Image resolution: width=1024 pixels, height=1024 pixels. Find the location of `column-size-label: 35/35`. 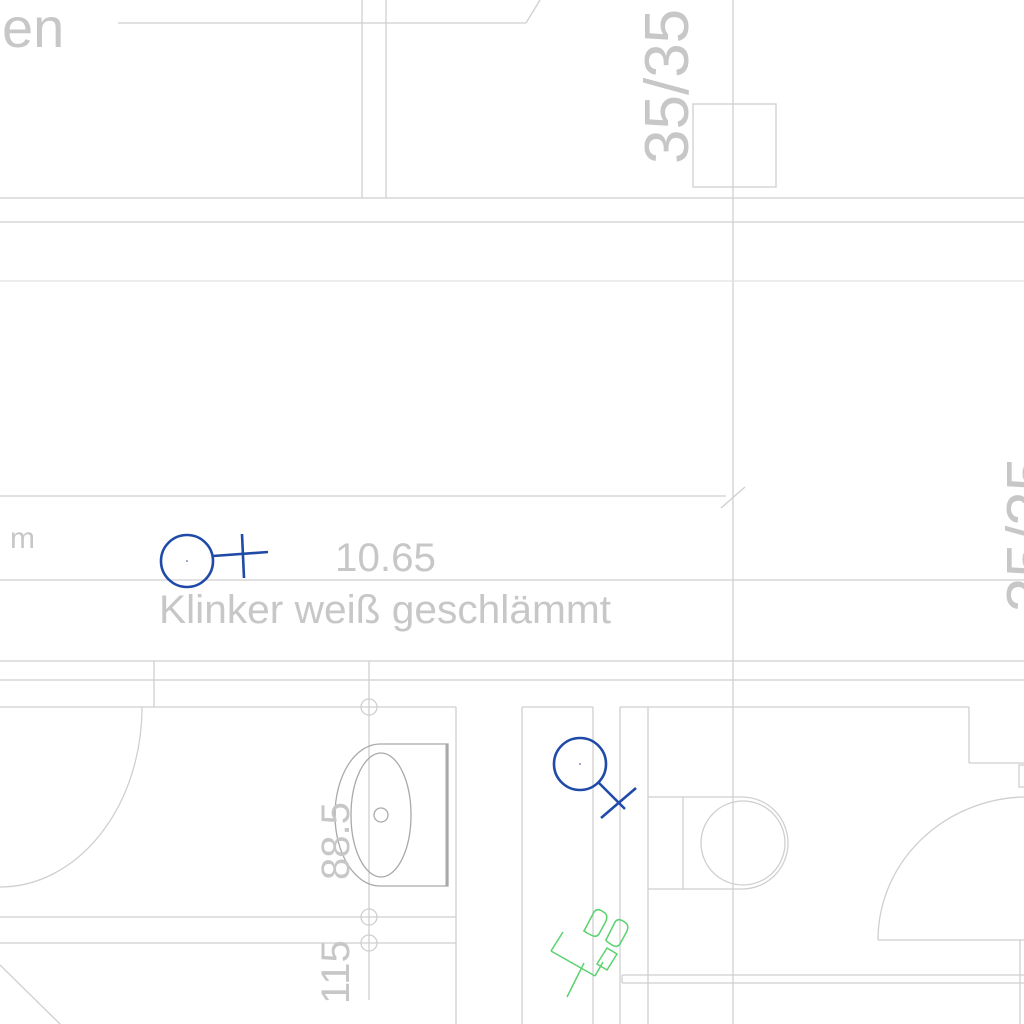

column-size-label: 35/35 is located at coordinates (667, 86).